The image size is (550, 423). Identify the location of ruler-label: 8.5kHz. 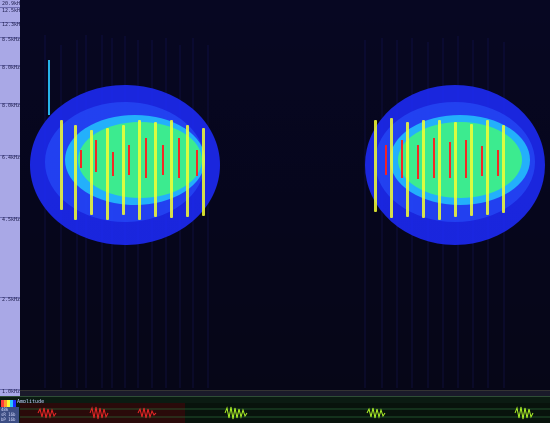
(11, 40).